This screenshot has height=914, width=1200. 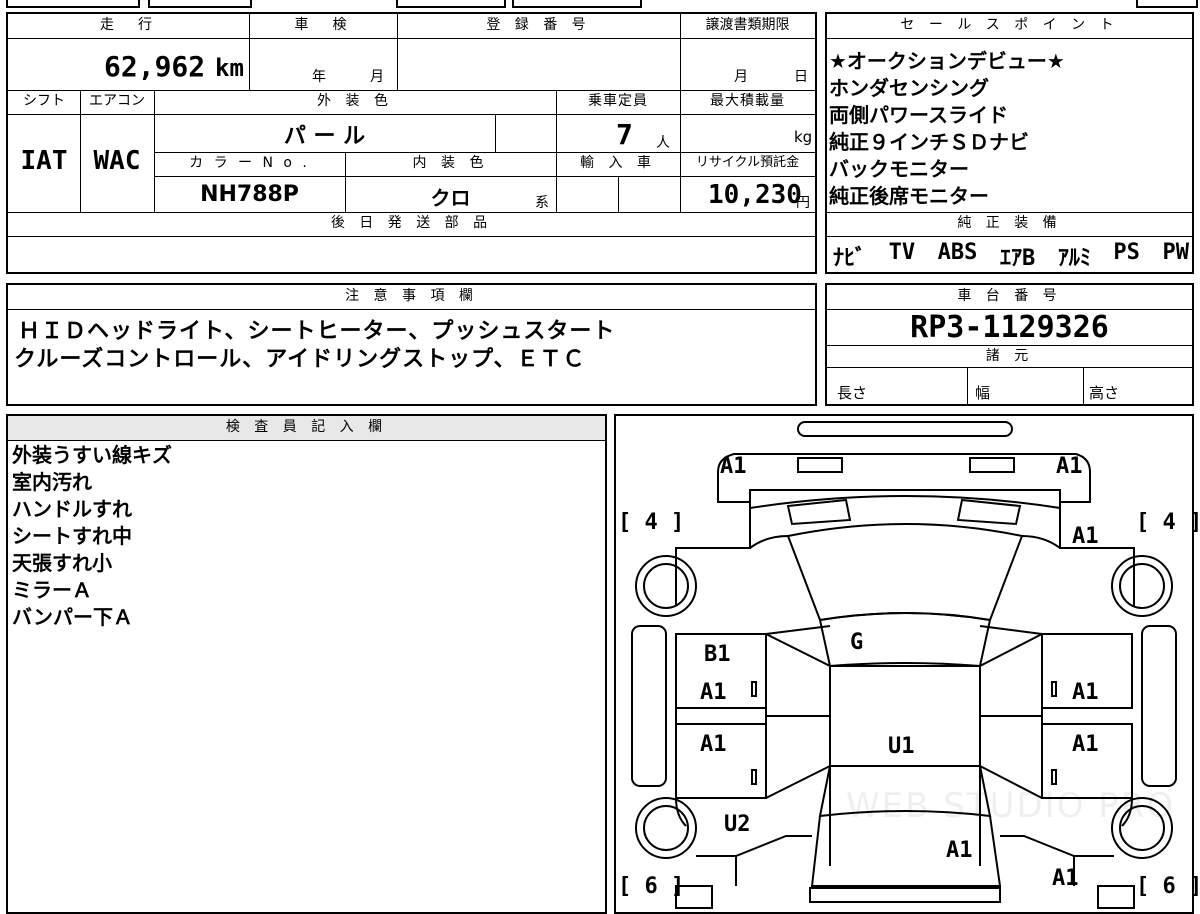 I want to click on equipment-item: ﾅﾋﾞ, so click(x=850, y=258).